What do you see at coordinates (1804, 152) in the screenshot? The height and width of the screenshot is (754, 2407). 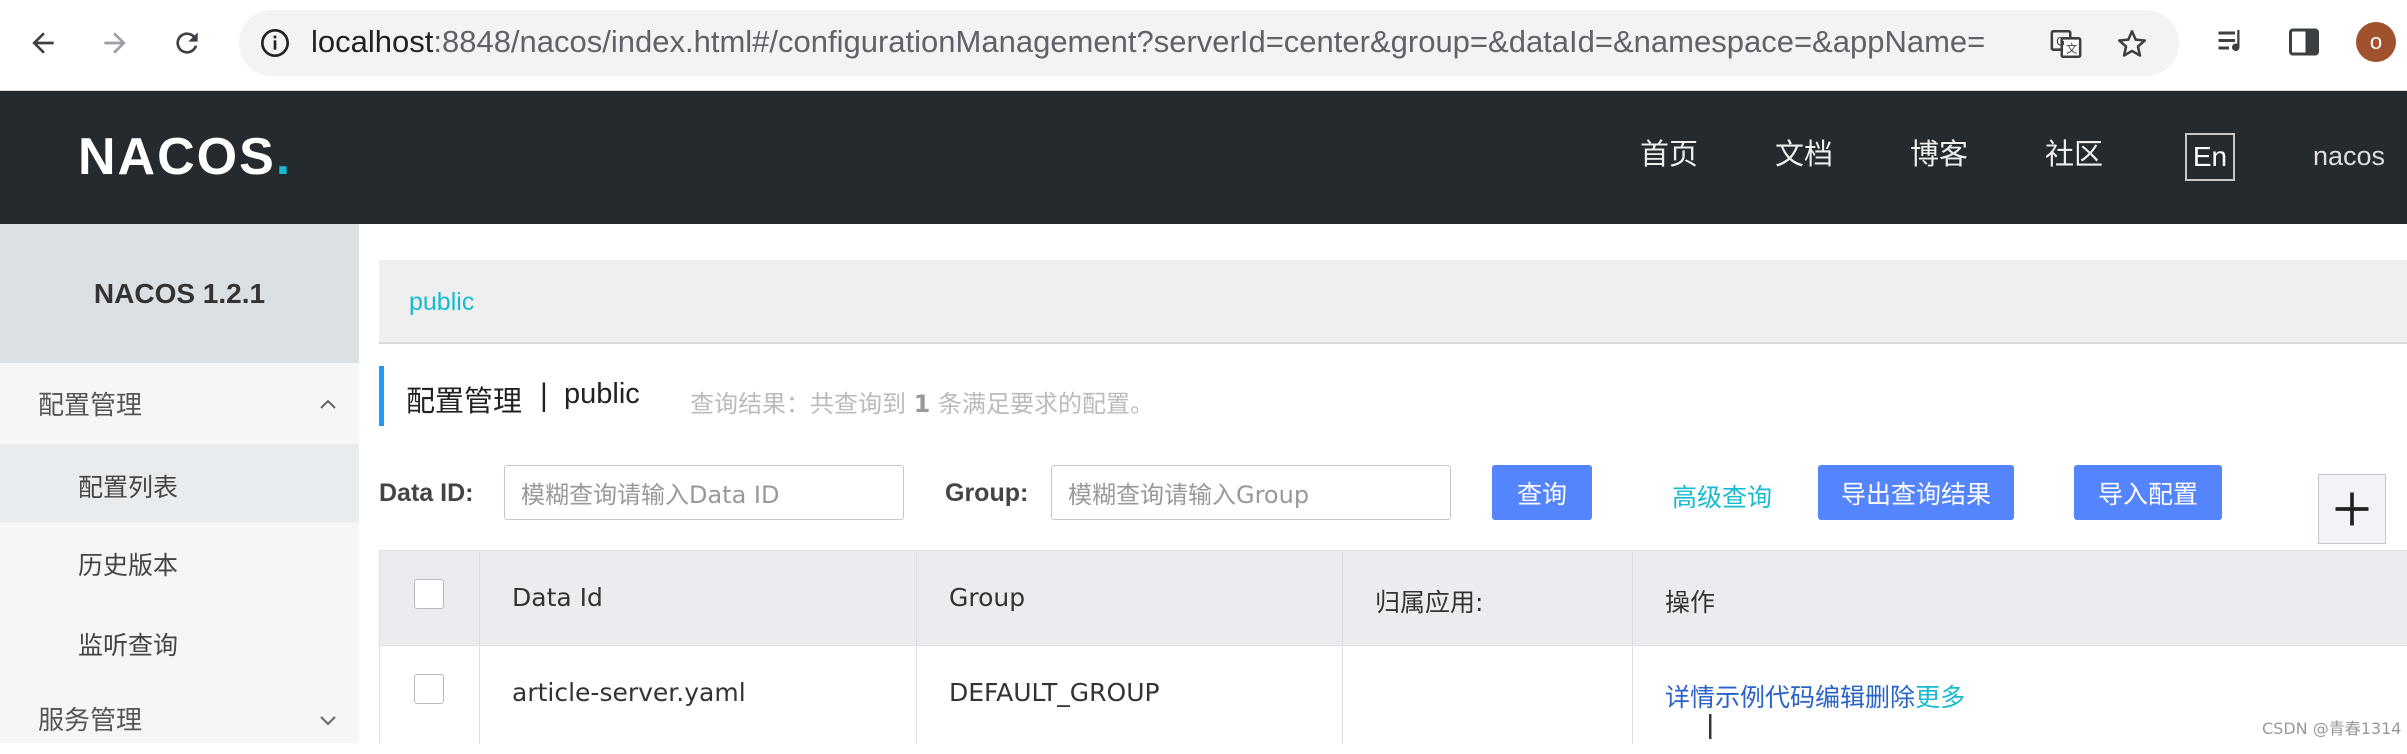 I see `nav-docs: 文档` at bounding box center [1804, 152].